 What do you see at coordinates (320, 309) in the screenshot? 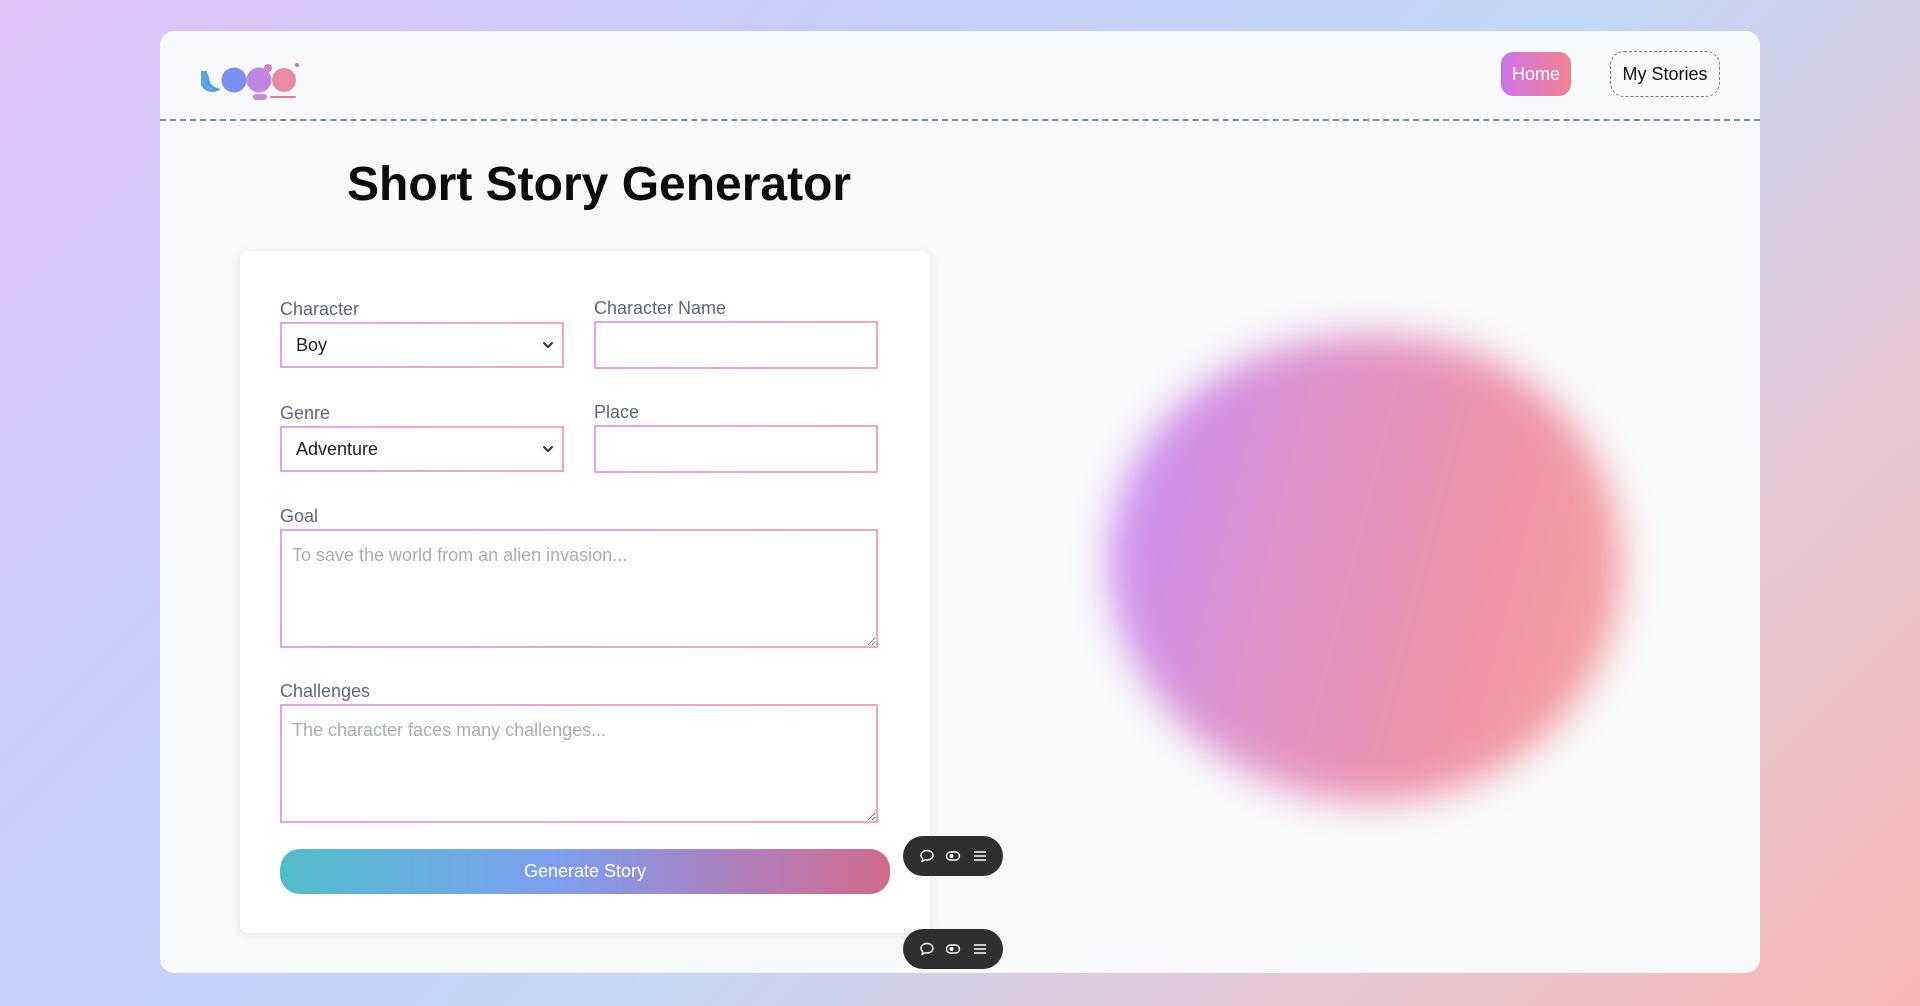
I see `character-label: Character` at bounding box center [320, 309].